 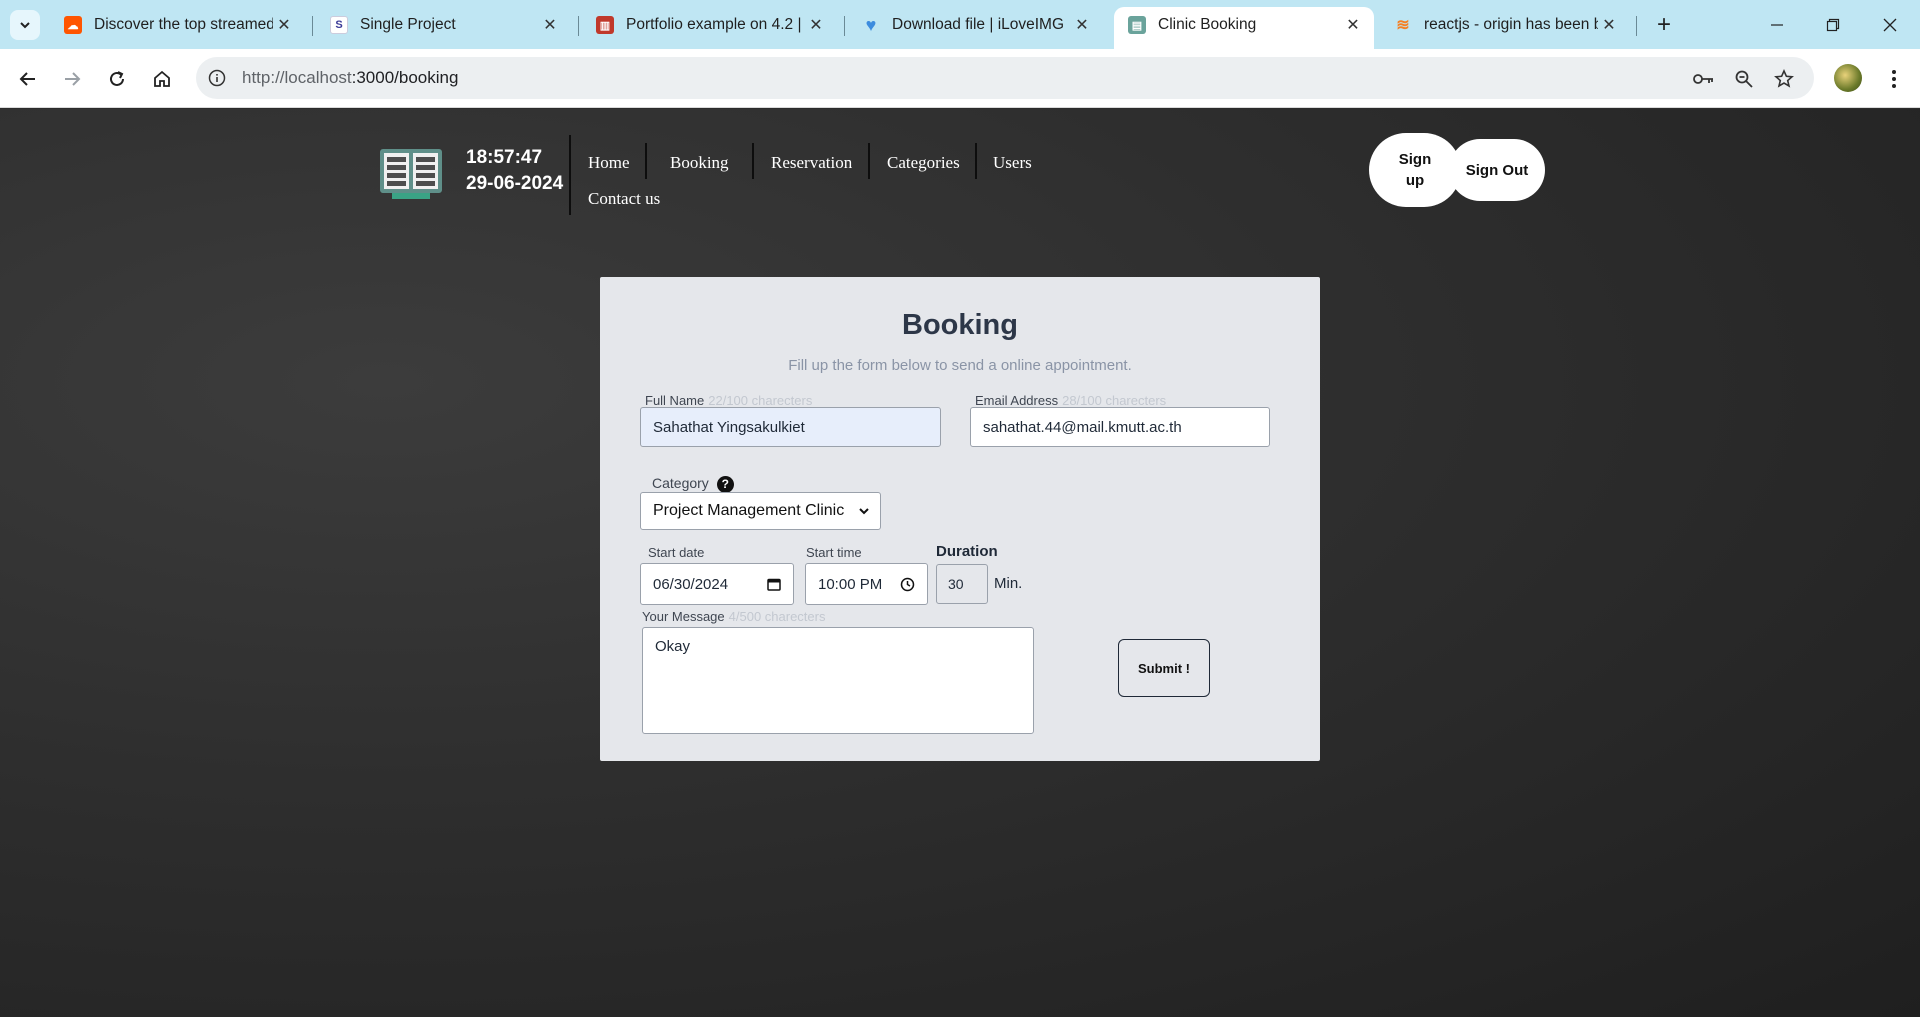 I want to click on restore-icon, so click(x=1833, y=25).